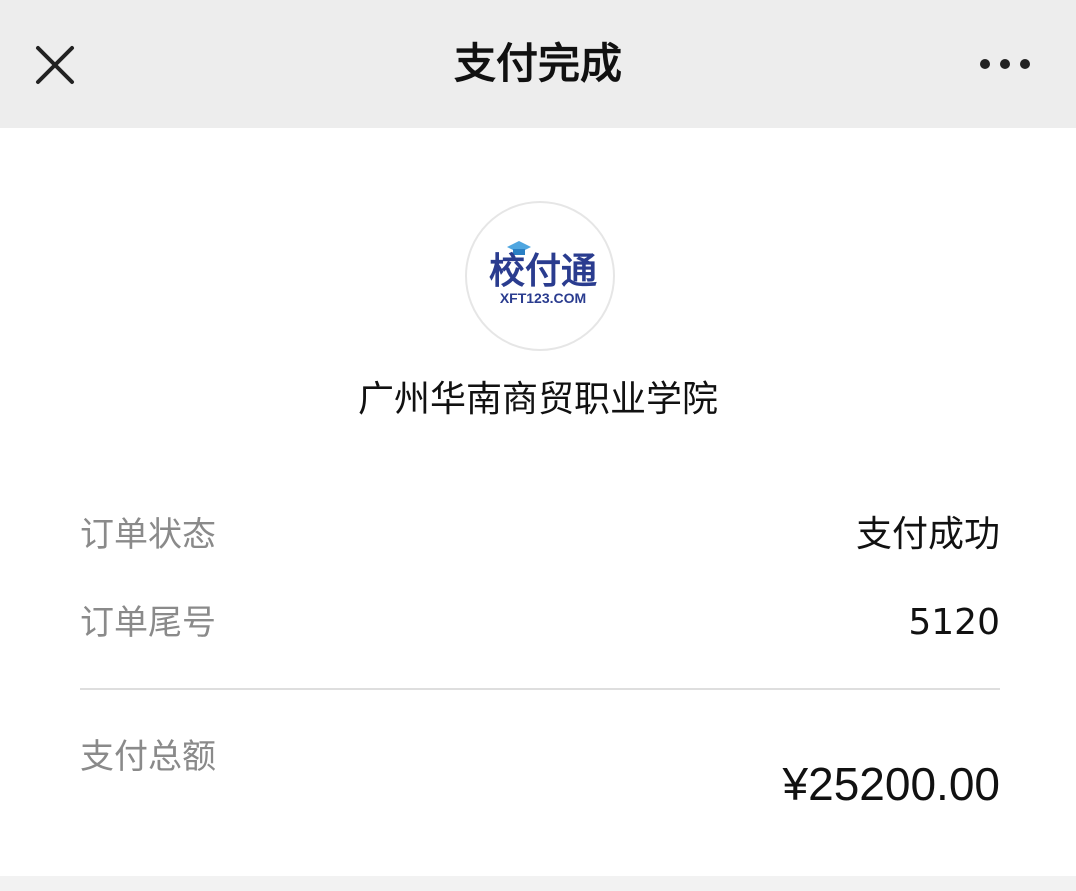 Image resolution: width=1076 pixels, height=891 pixels. I want to click on merchant-logo-domain: XFT123.COM, so click(543, 298).